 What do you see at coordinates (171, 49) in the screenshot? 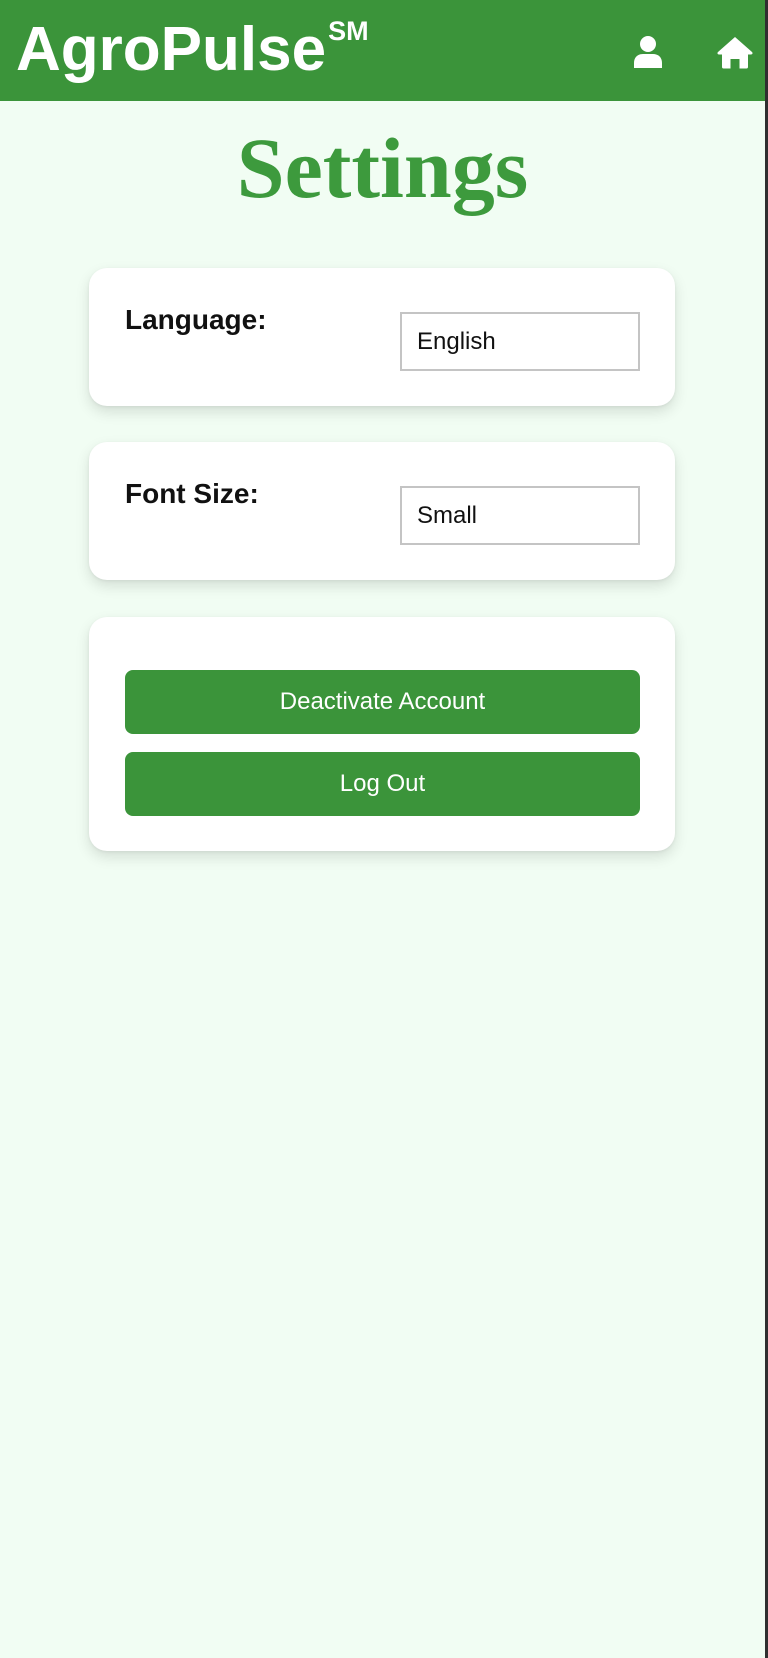
I see `brand-name: AgroPulse` at bounding box center [171, 49].